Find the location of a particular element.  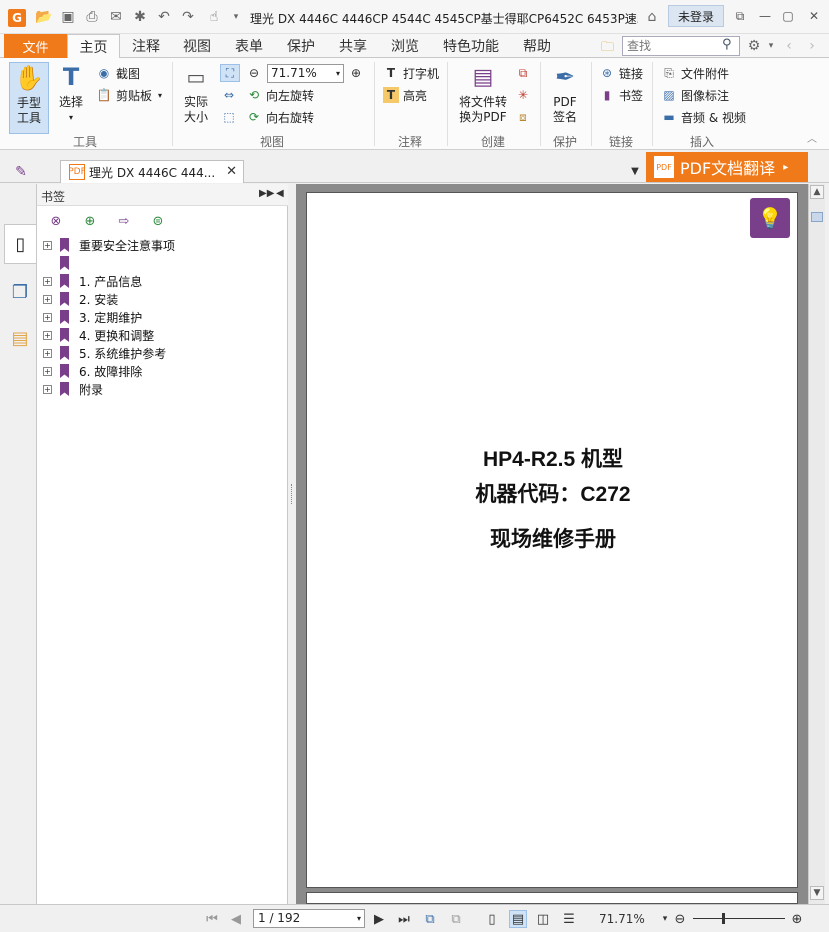

minimize-icon: — is located at coordinates (765, 16).